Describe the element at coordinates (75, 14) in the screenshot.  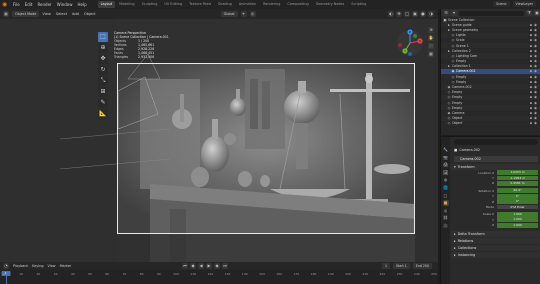
I see `viewport-menu-add: Add` at that location.